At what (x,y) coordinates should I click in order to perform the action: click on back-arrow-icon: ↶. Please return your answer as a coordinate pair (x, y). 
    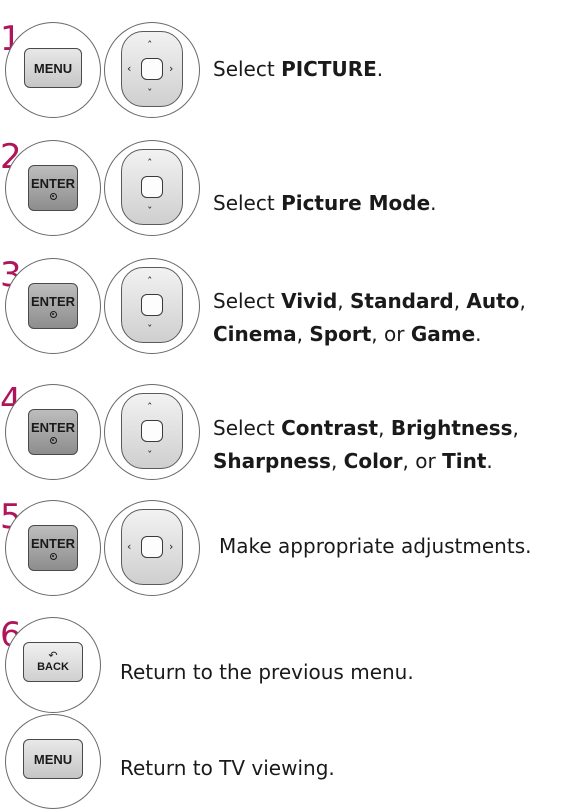
    Looking at the image, I should click on (53, 656).